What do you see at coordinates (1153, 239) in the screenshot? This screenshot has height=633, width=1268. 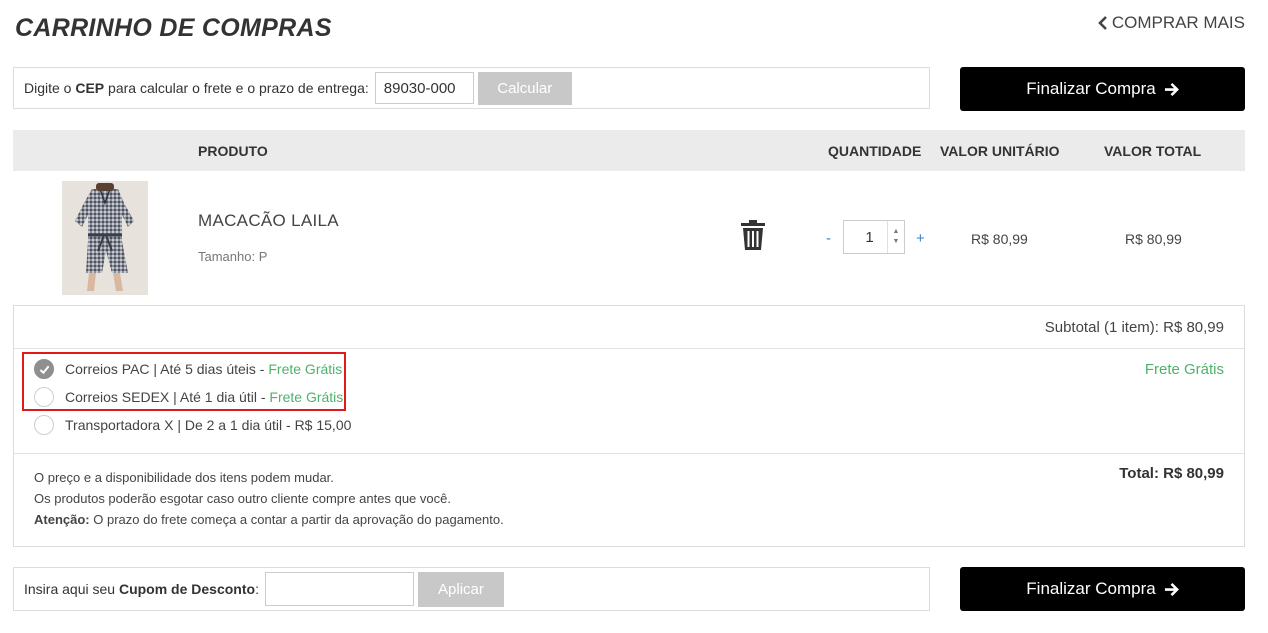 I see `item-total-price: R$ 80,99` at bounding box center [1153, 239].